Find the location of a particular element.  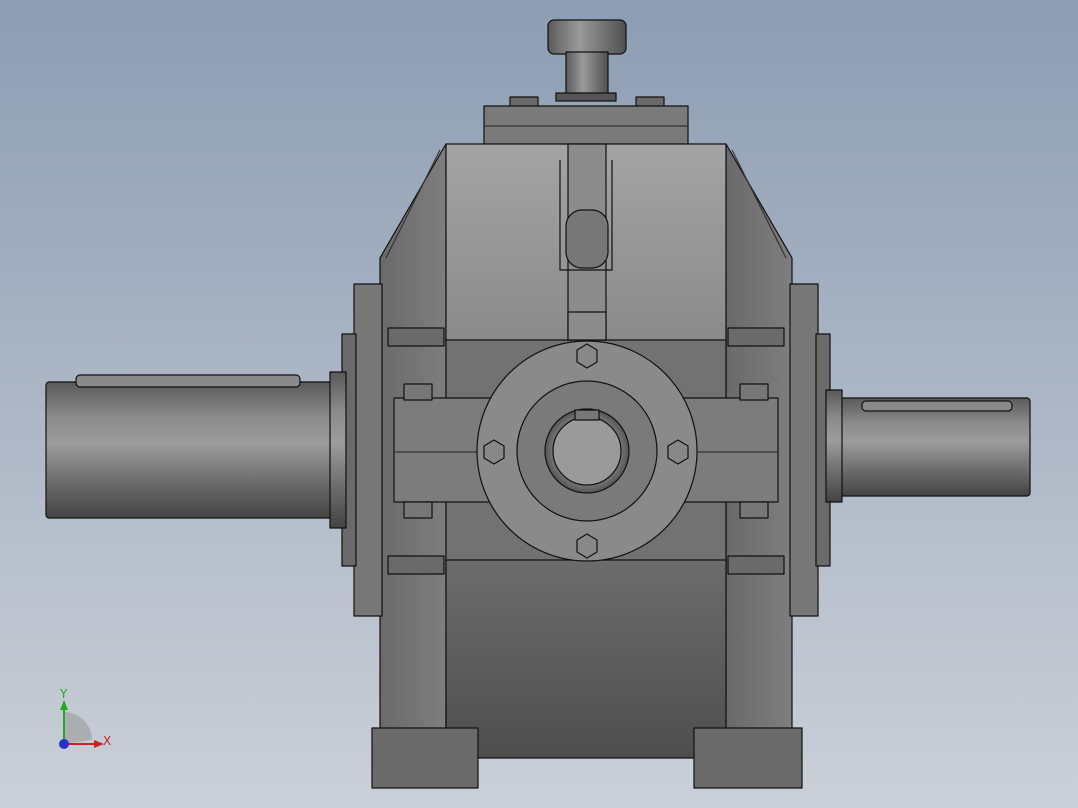

right-output-shaft is located at coordinates (928, 446).